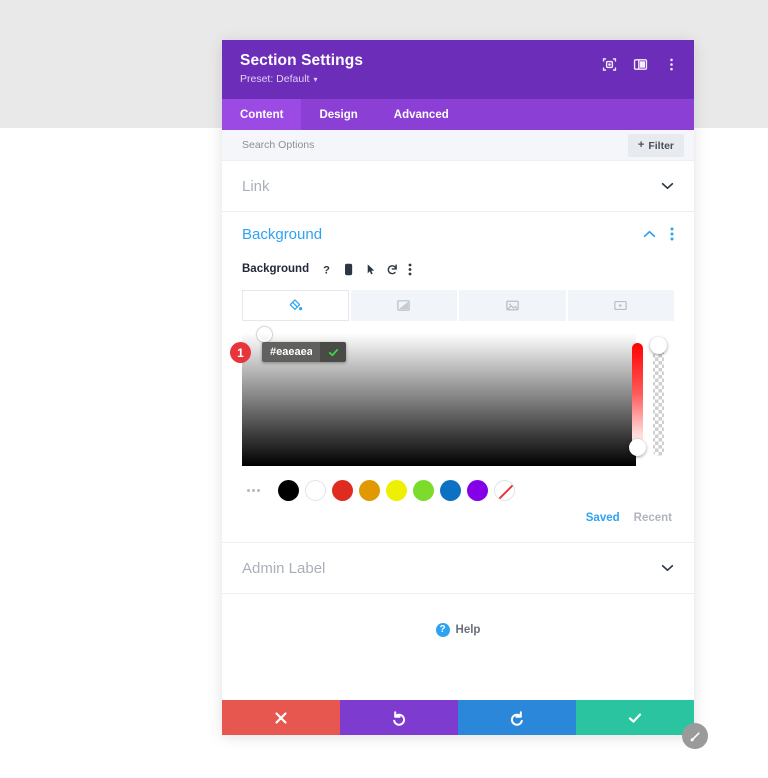  What do you see at coordinates (452, 396) in the screenshot?
I see `color-picker: 1` at bounding box center [452, 396].